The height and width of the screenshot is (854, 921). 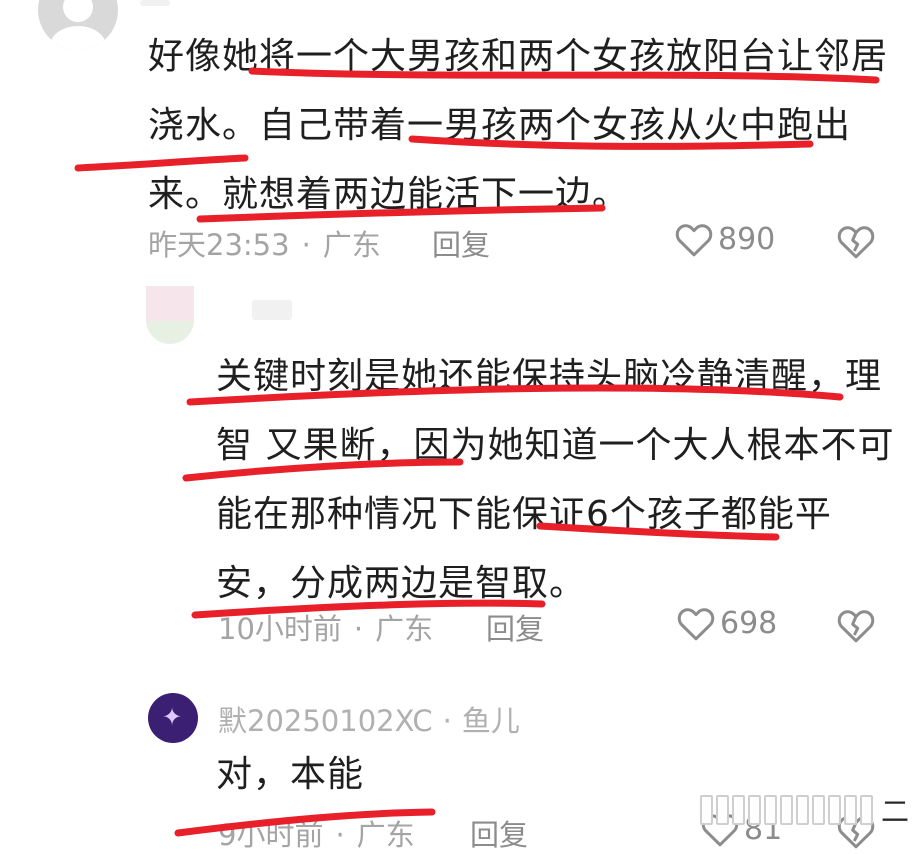 What do you see at coordinates (280, 629) in the screenshot?
I see `comment-2-time: 10小时前` at bounding box center [280, 629].